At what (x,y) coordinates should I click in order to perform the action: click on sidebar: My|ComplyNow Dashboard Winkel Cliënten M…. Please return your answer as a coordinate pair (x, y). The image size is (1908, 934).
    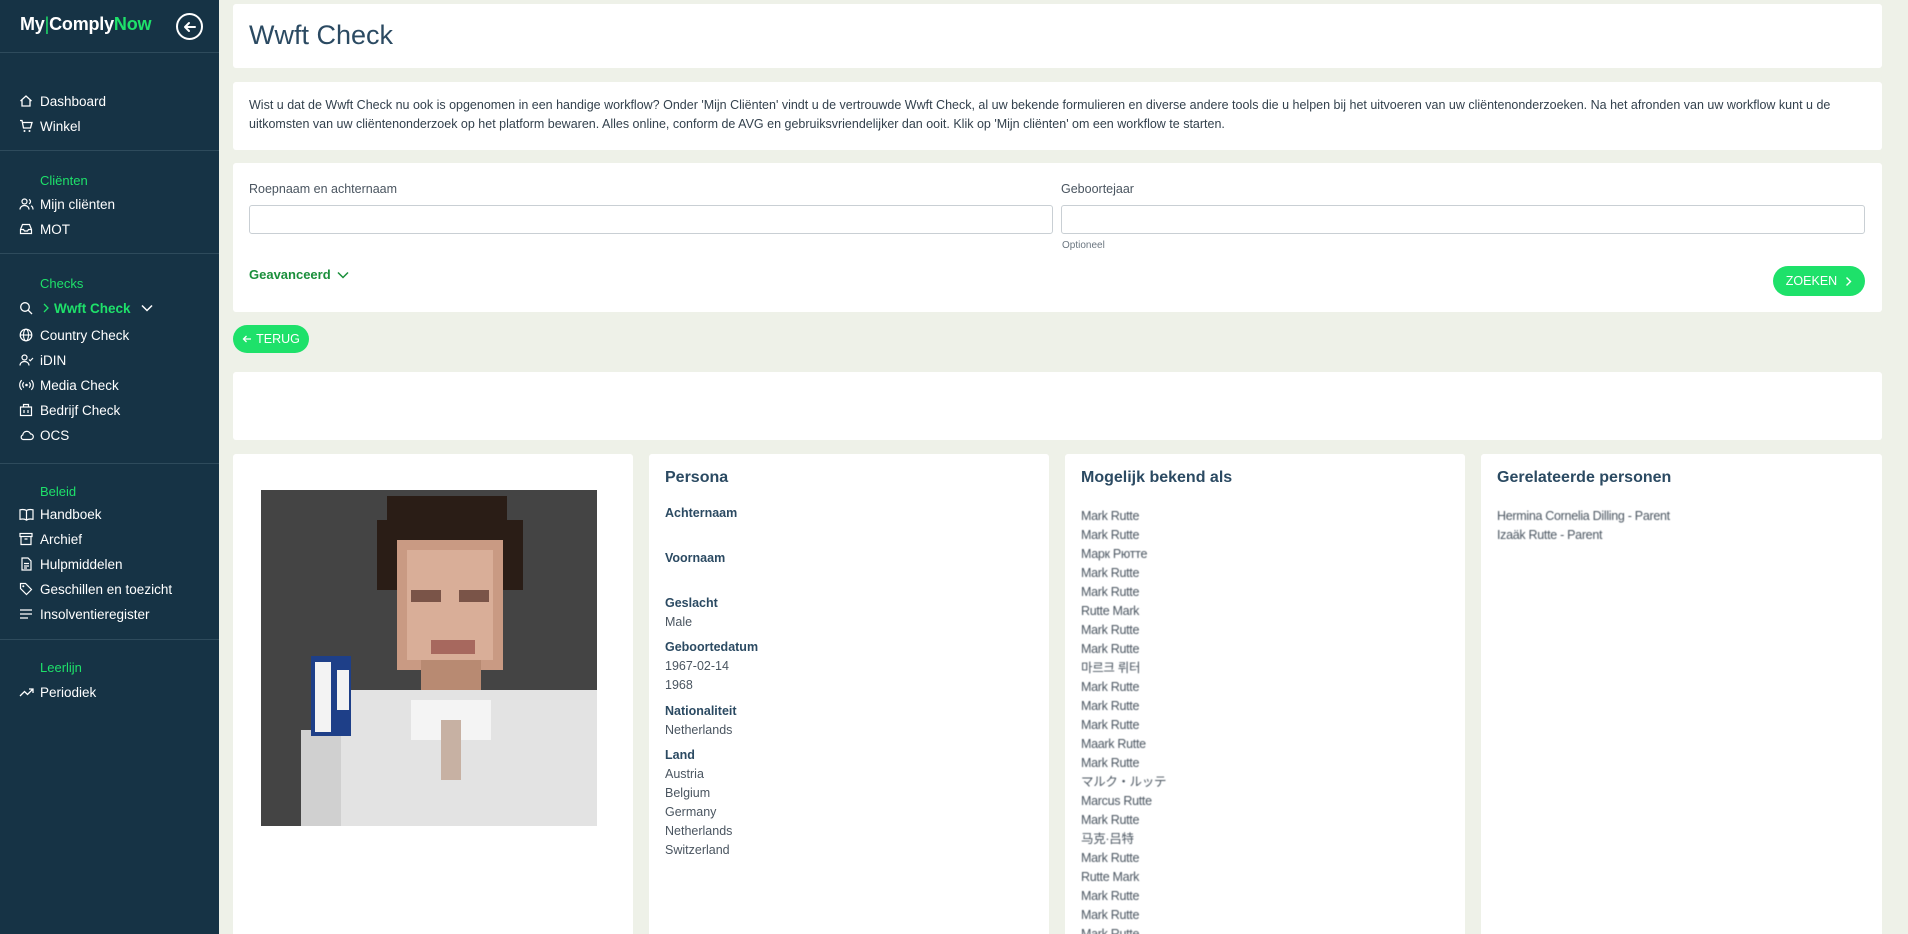
    Looking at the image, I should click on (109, 467).